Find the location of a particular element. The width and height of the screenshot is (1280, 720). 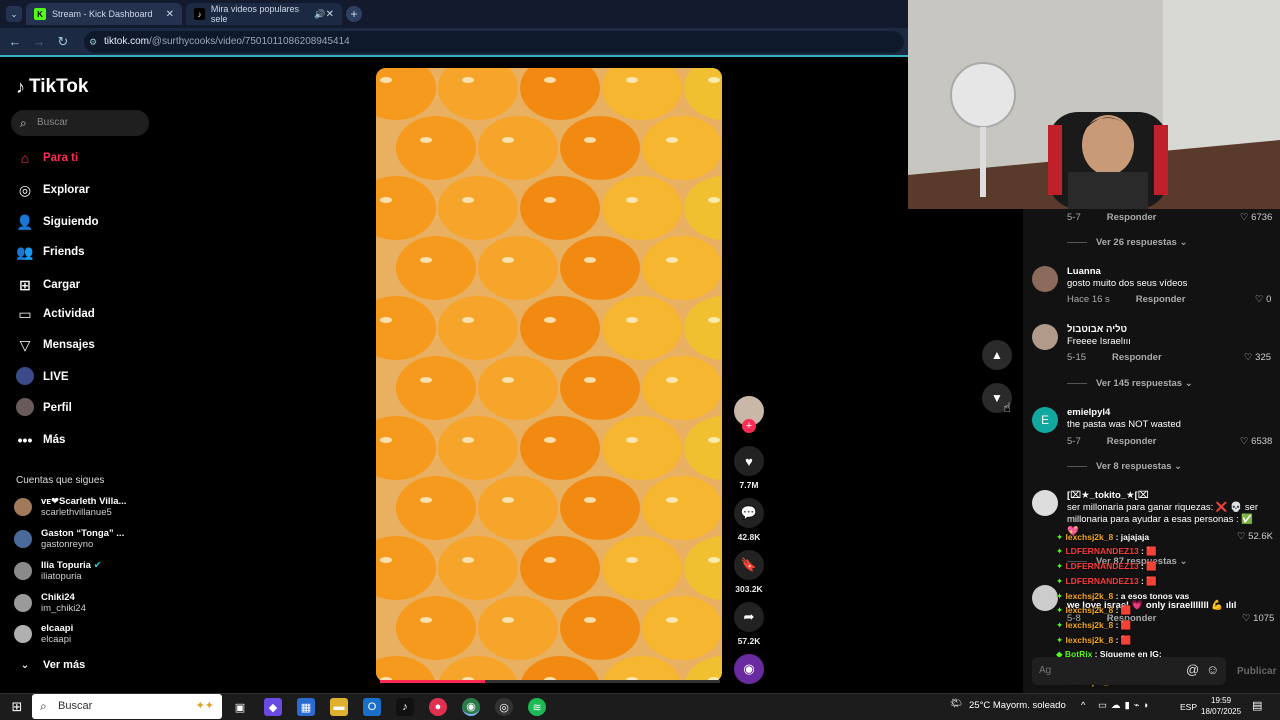

chat-text: : 🟥 is located at coordinates (1147, 581).